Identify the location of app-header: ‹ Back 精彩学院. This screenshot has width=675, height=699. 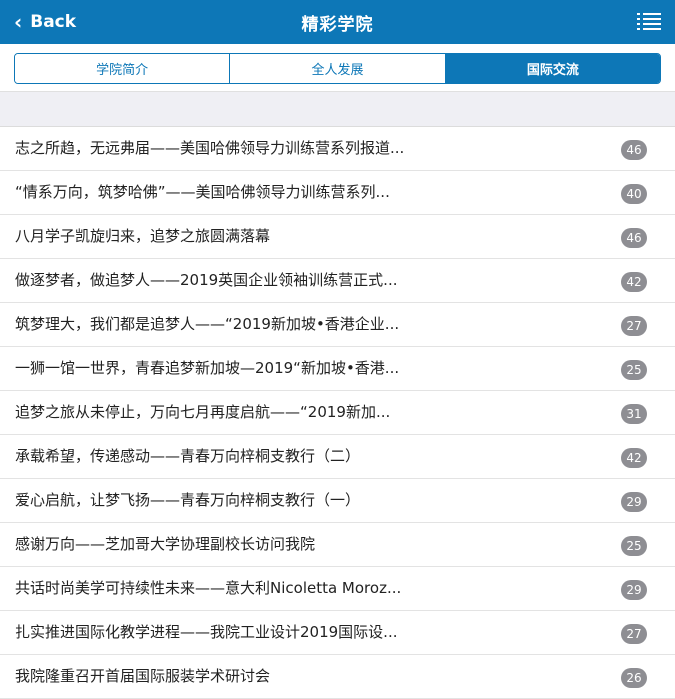
(337, 22).